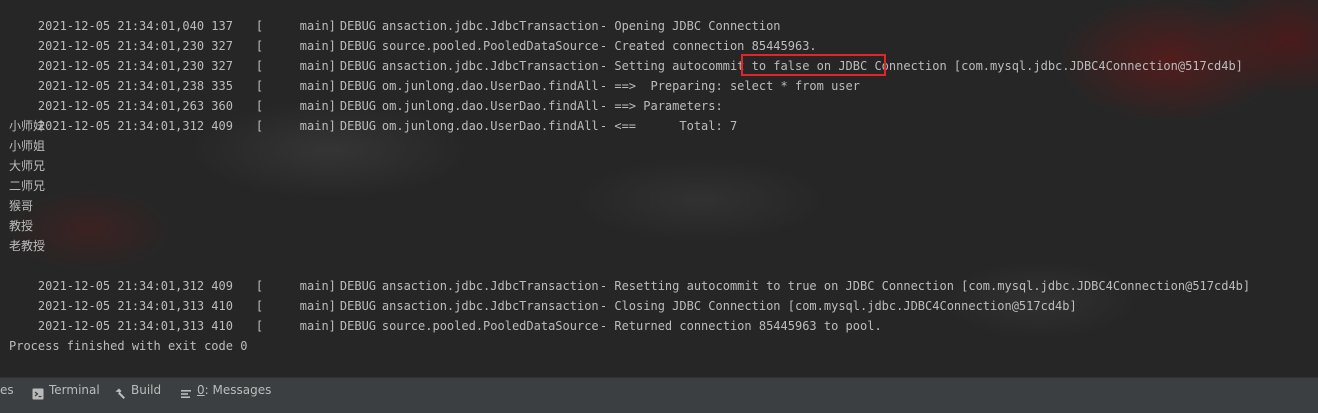  I want to click on tool-window-bar: es Terminal Build 0: Messages, so click(659, 395).